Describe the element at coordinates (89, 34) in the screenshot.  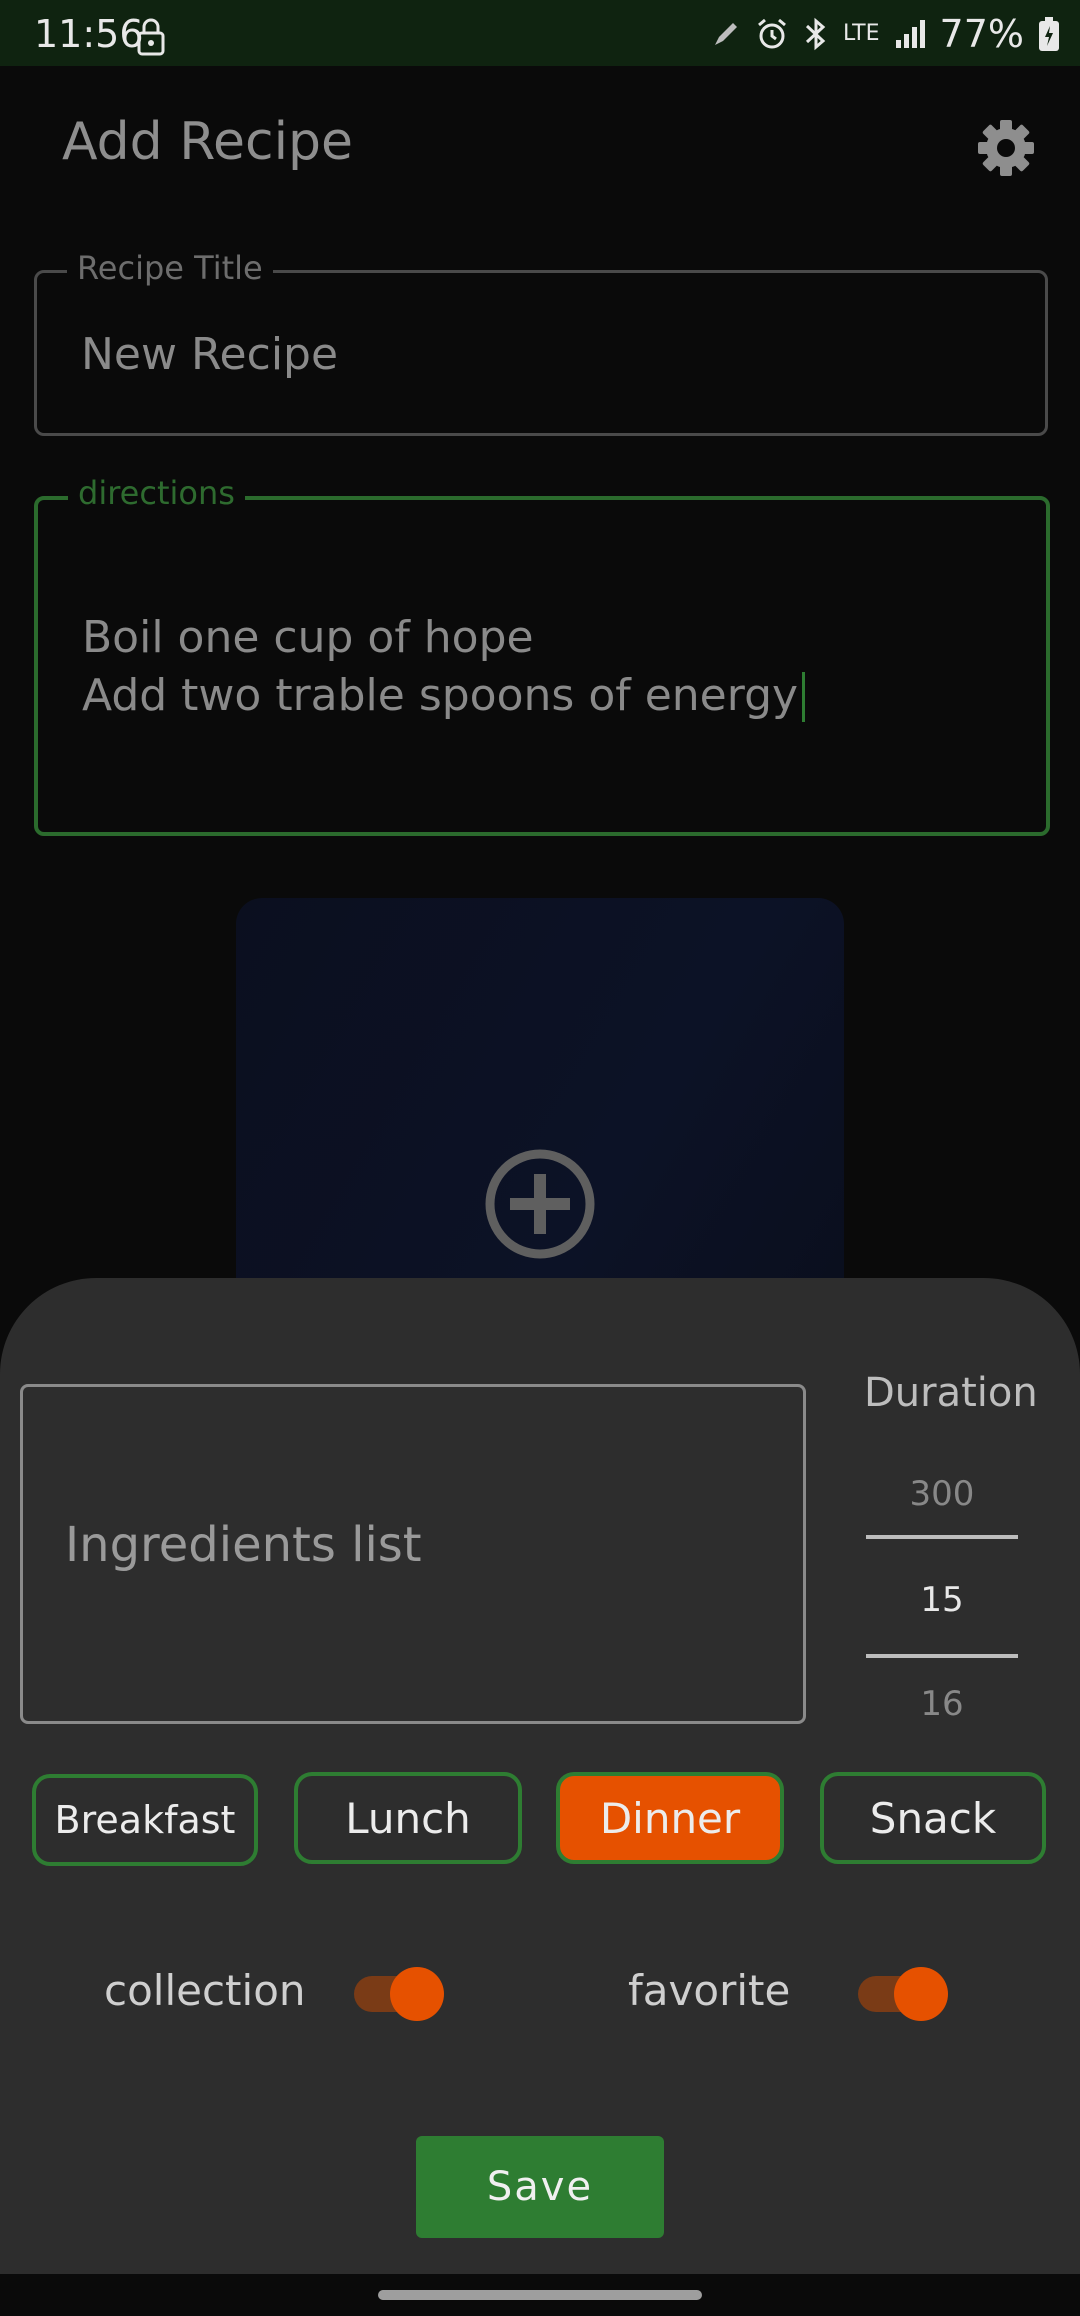
I see `status-time: 11:56` at that location.